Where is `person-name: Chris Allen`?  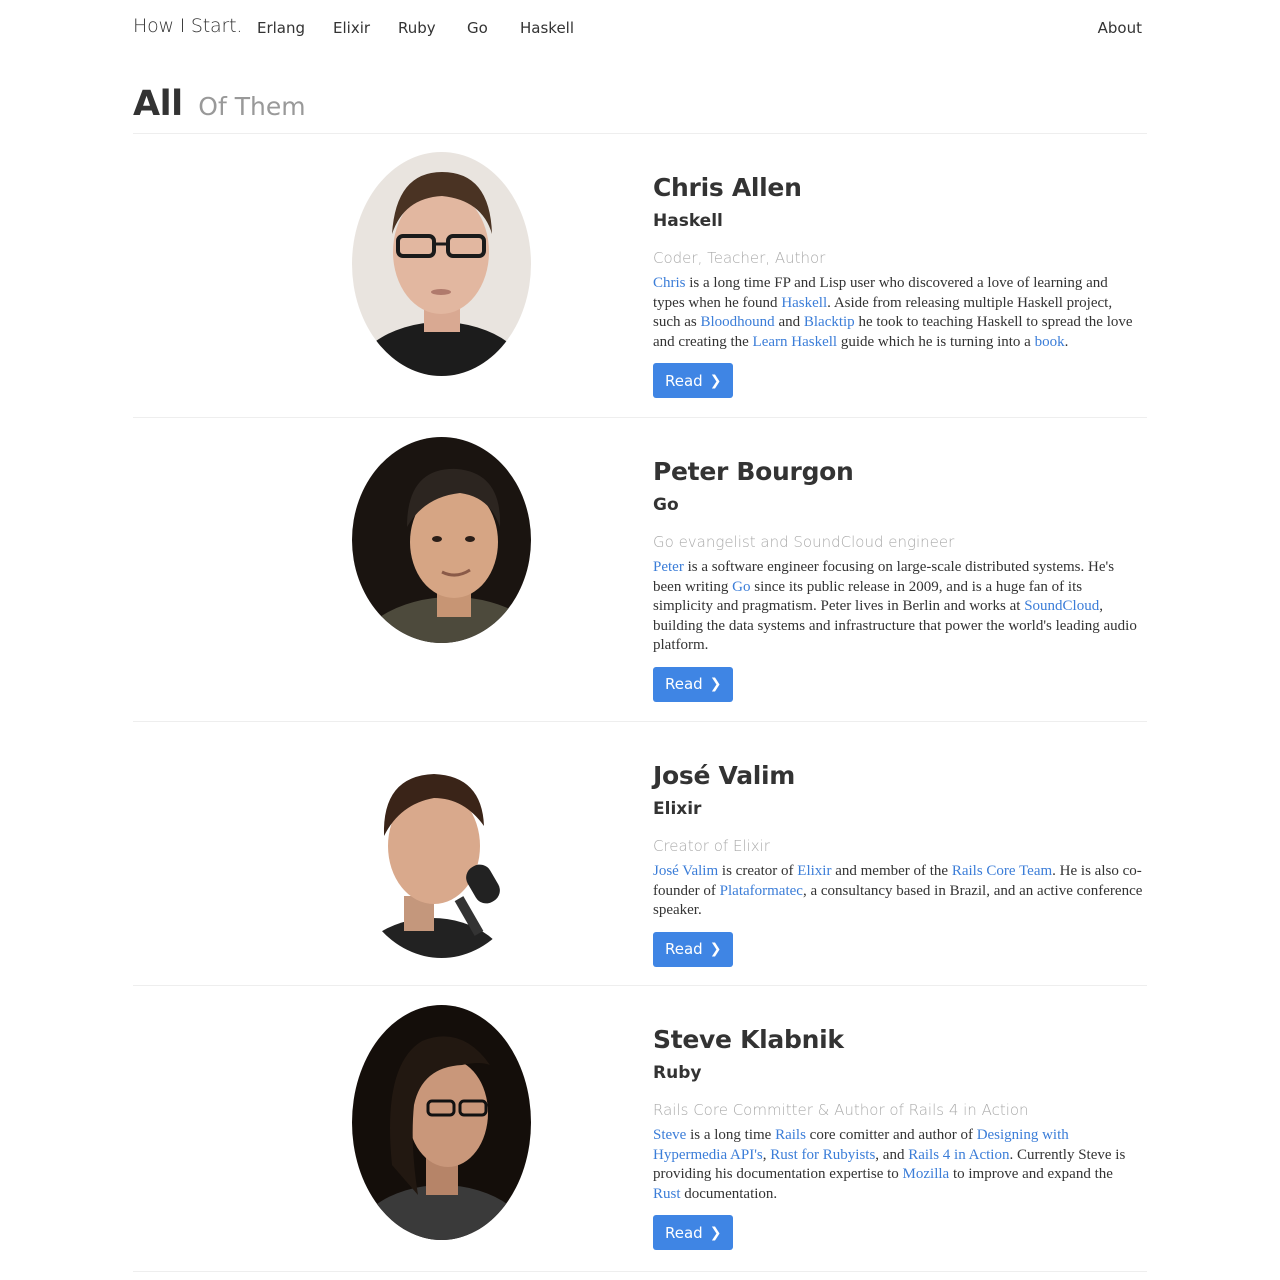
person-name: Chris Allen is located at coordinates (727, 187).